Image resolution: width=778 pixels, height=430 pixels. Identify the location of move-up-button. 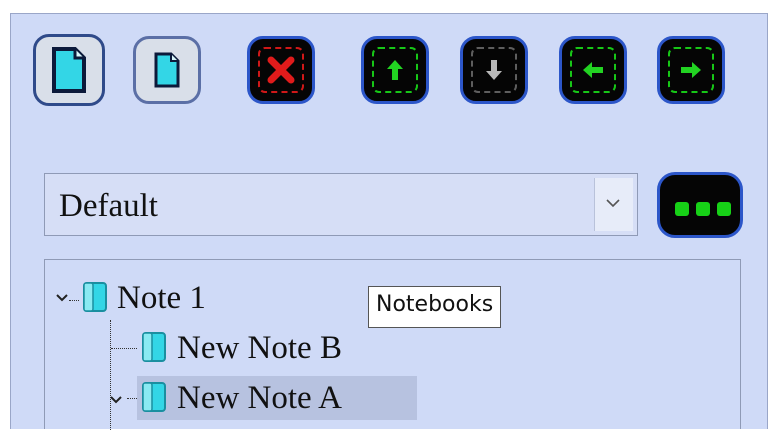
(395, 70).